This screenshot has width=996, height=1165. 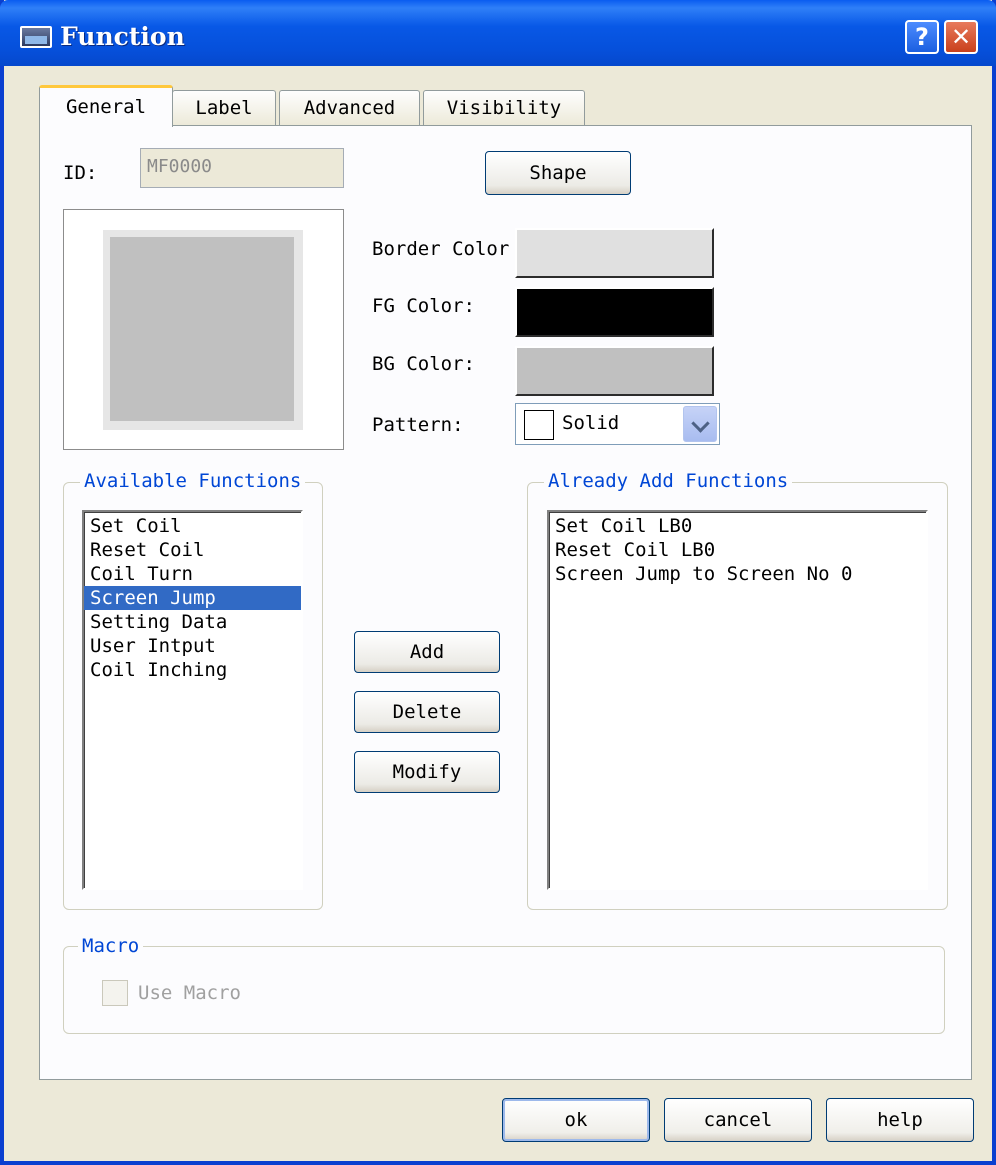 What do you see at coordinates (668, 481) in the screenshot?
I see `added-functions-title: Already Add Functions` at bounding box center [668, 481].